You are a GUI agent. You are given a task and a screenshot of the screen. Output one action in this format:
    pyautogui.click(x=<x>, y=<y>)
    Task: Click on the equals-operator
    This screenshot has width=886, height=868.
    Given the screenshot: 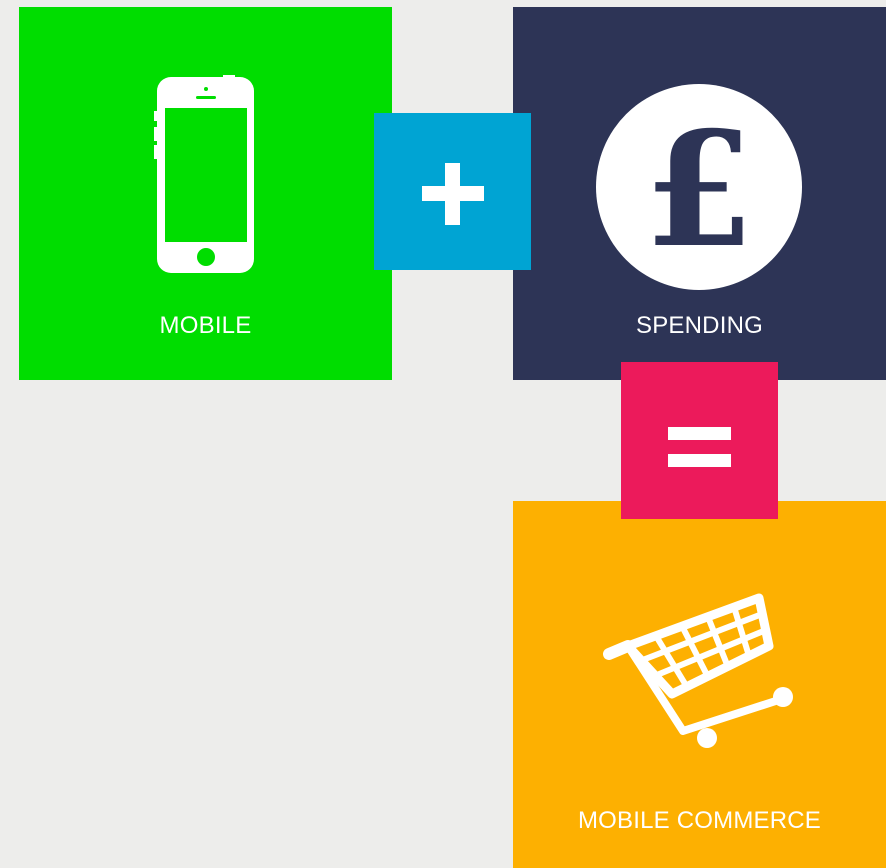 What is the action you would take?
    pyautogui.click(x=699, y=440)
    